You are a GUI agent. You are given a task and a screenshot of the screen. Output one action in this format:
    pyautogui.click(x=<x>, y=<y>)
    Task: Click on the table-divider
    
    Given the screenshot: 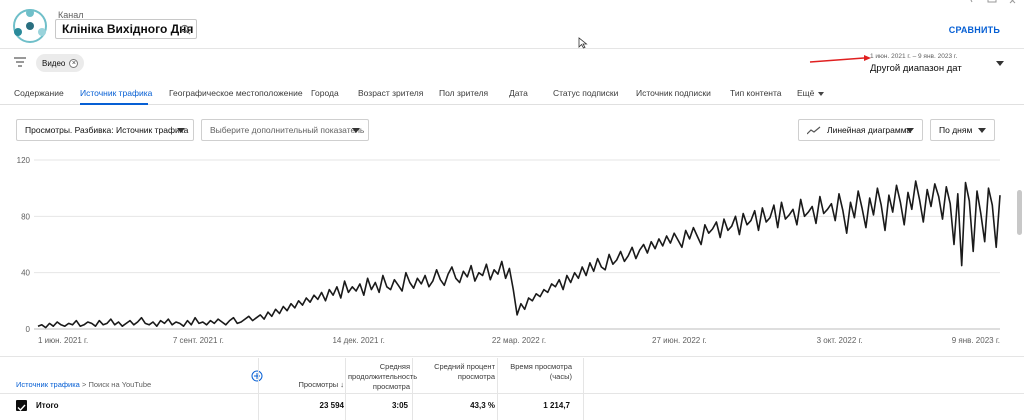 What is the action you would take?
    pyautogui.click(x=512, y=356)
    